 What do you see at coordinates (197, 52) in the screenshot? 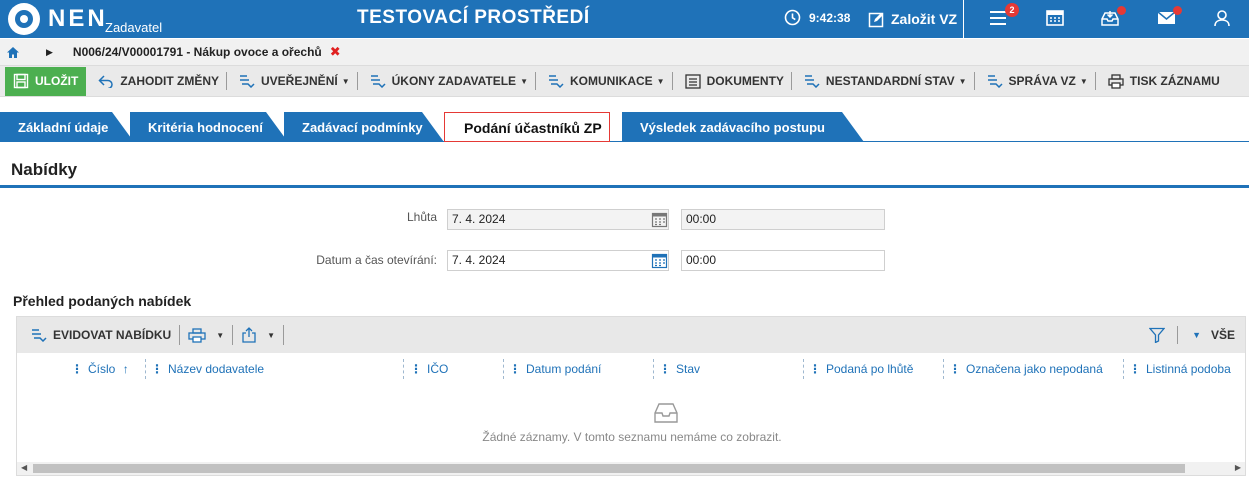
I see `breadcrumb-title: N006/24/V00001791 - Nákup ovoce a ořechů` at bounding box center [197, 52].